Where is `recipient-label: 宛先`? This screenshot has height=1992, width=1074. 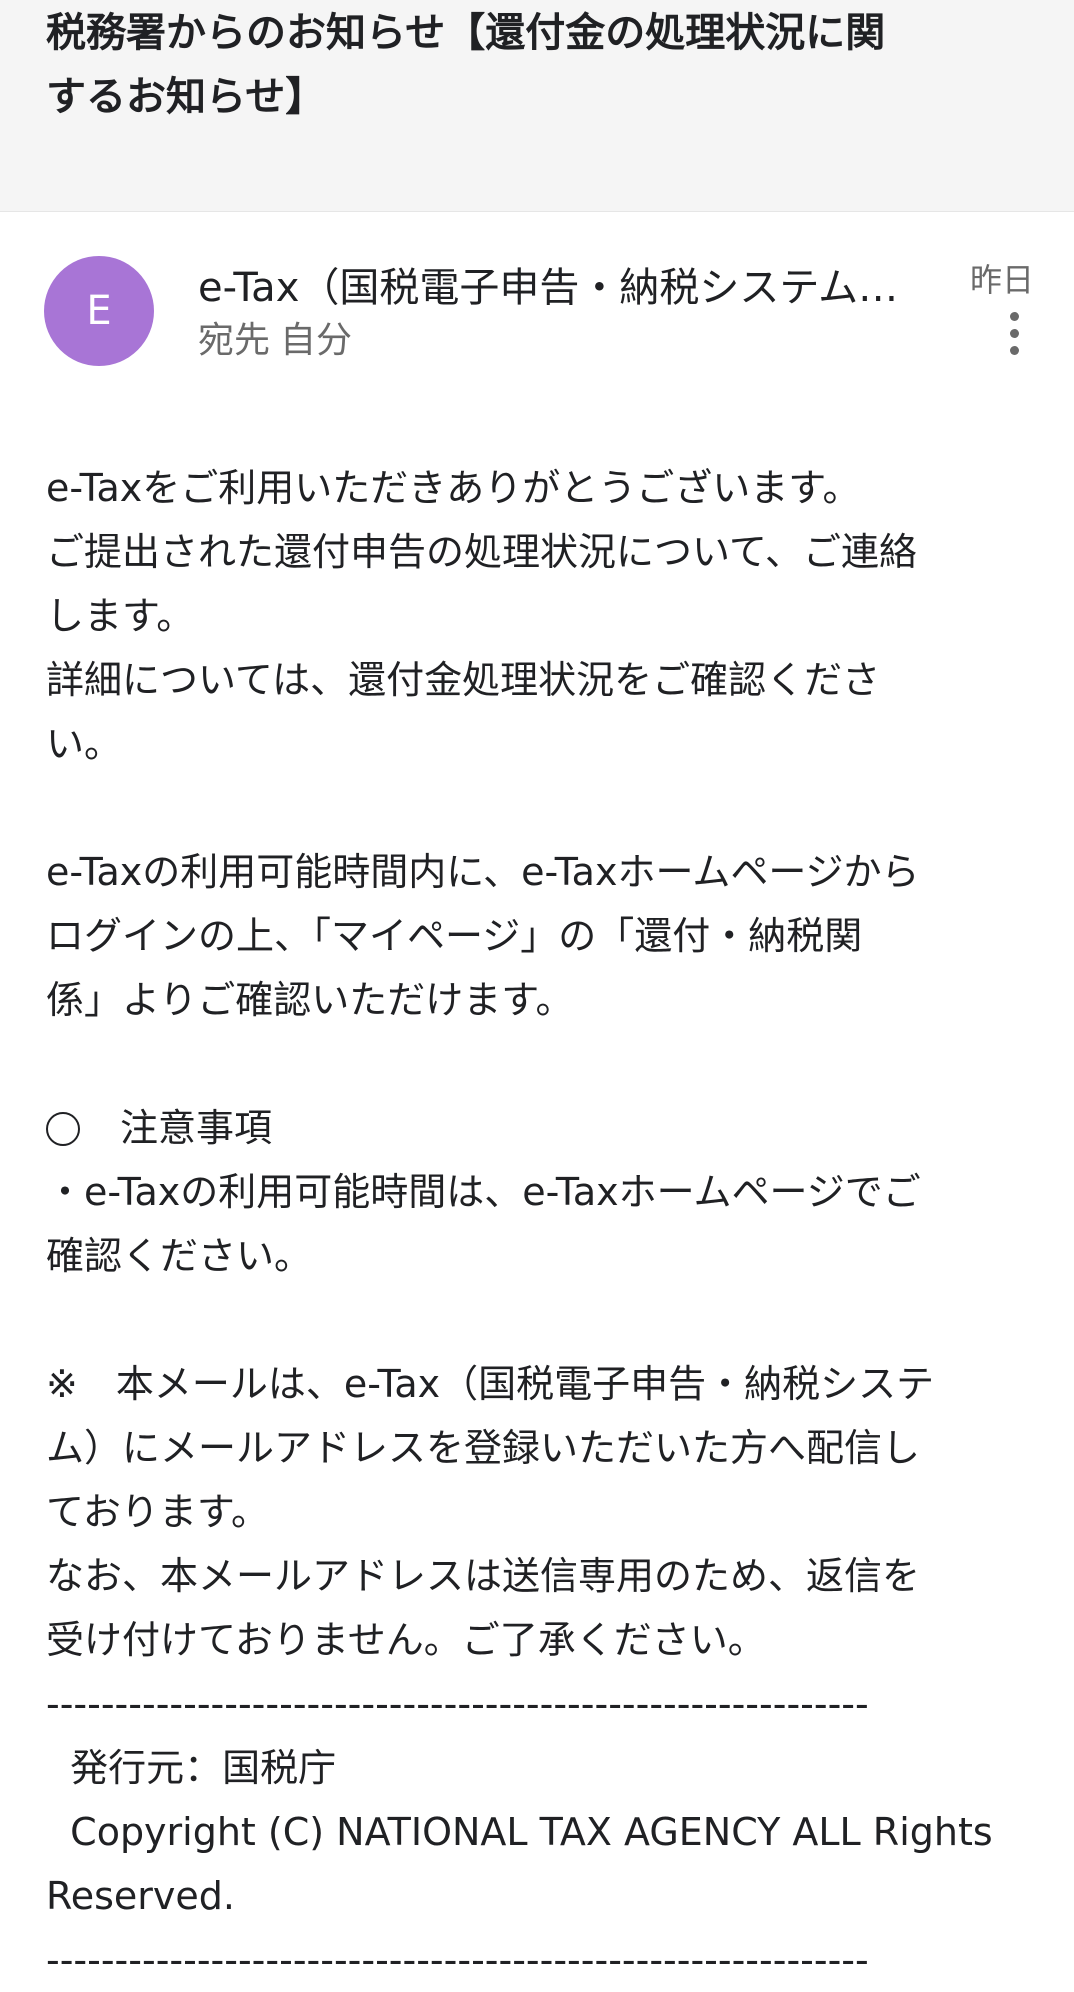 recipient-label: 宛先 is located at coordinates (234, 340).